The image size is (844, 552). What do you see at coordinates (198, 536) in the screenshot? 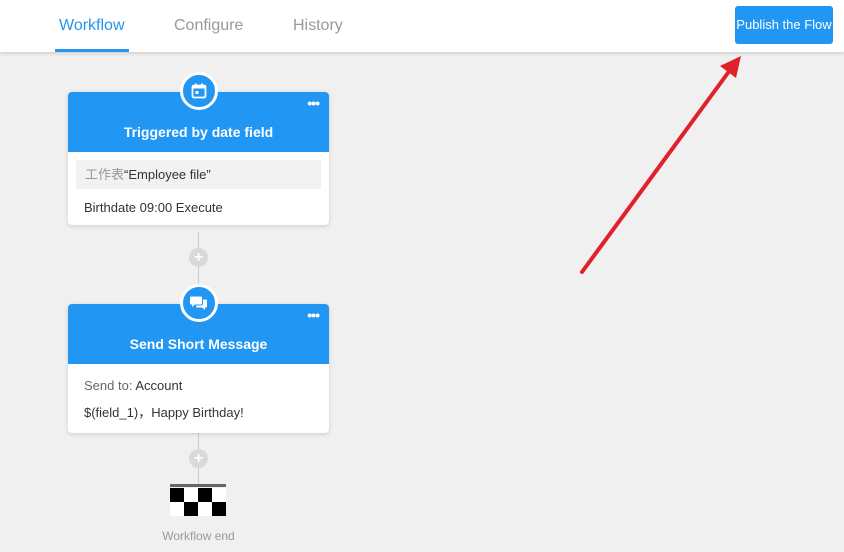
I see `workflow-end-label: Workflow end` at bounding box center [198, 536].